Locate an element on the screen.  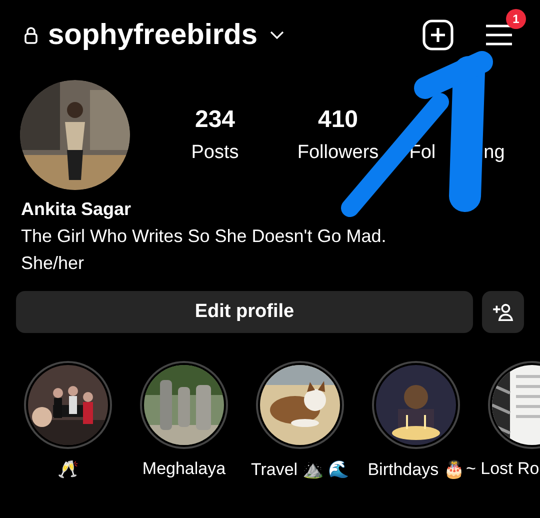
stat-count: 234 is located at coordinates (215, 120).